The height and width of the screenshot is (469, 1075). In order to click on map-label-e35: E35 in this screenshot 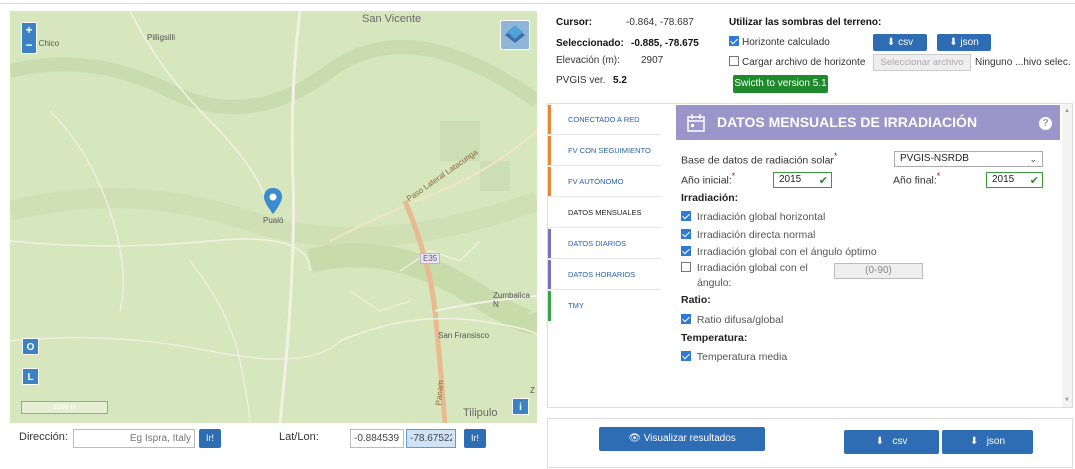, I will do `click(430, 258)`.